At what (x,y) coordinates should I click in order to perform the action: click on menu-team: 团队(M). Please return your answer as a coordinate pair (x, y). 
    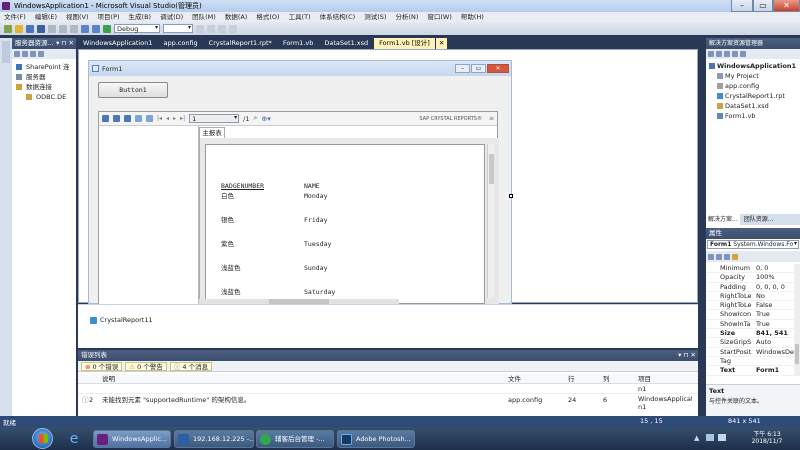
    Looking at the image, I should click on (204, 17).